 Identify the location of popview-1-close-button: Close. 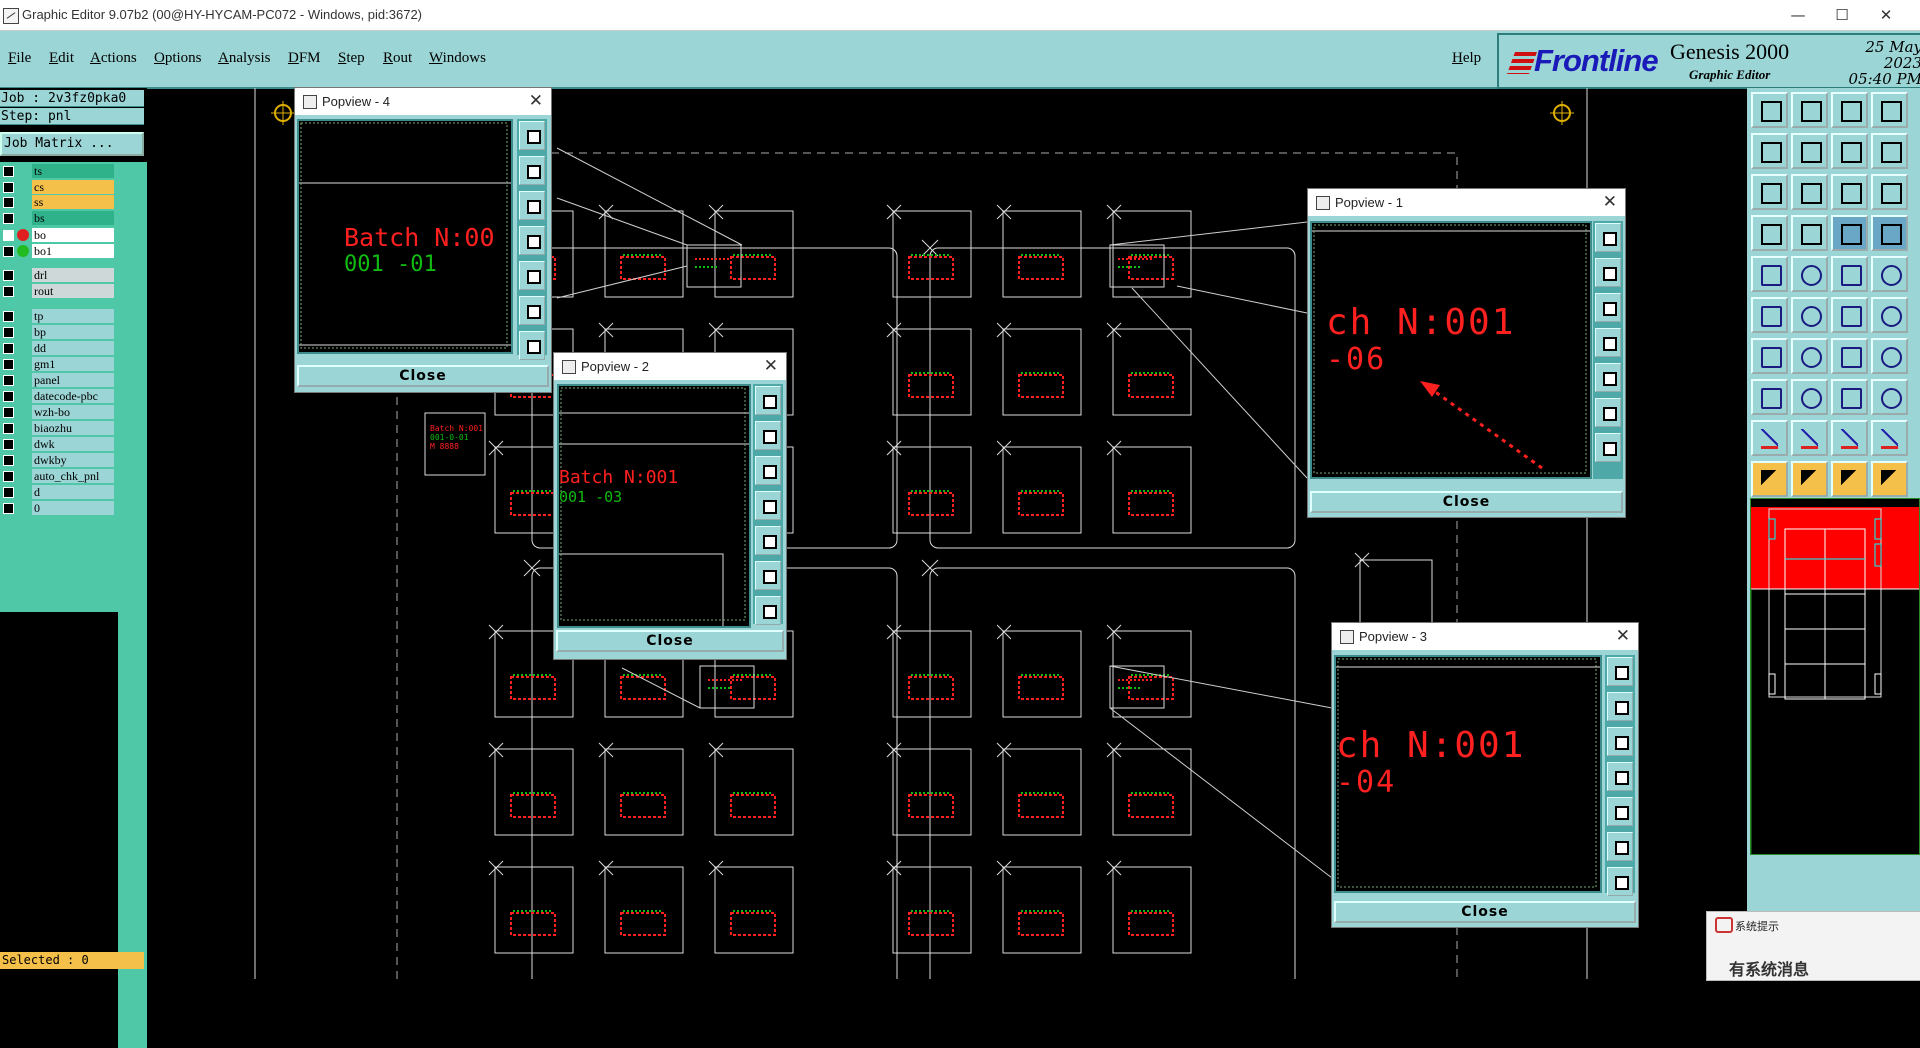
(1466, 502).